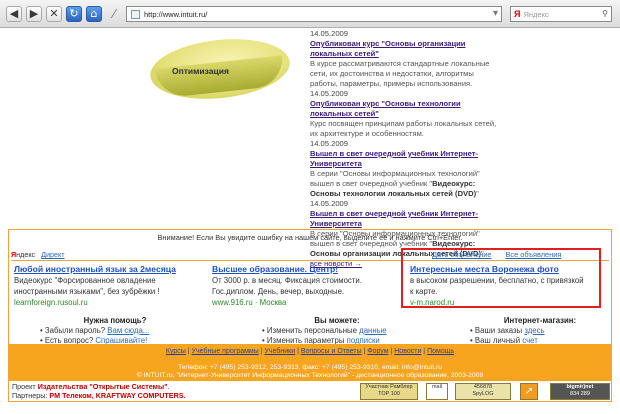 The height and width of the screenshot is (414, 620). What do you see at coordinates (580, 391) in the screenshot?
I see `bigmir-counter-badge: bigmir)net 834 289` at bounding box center [580, 391].